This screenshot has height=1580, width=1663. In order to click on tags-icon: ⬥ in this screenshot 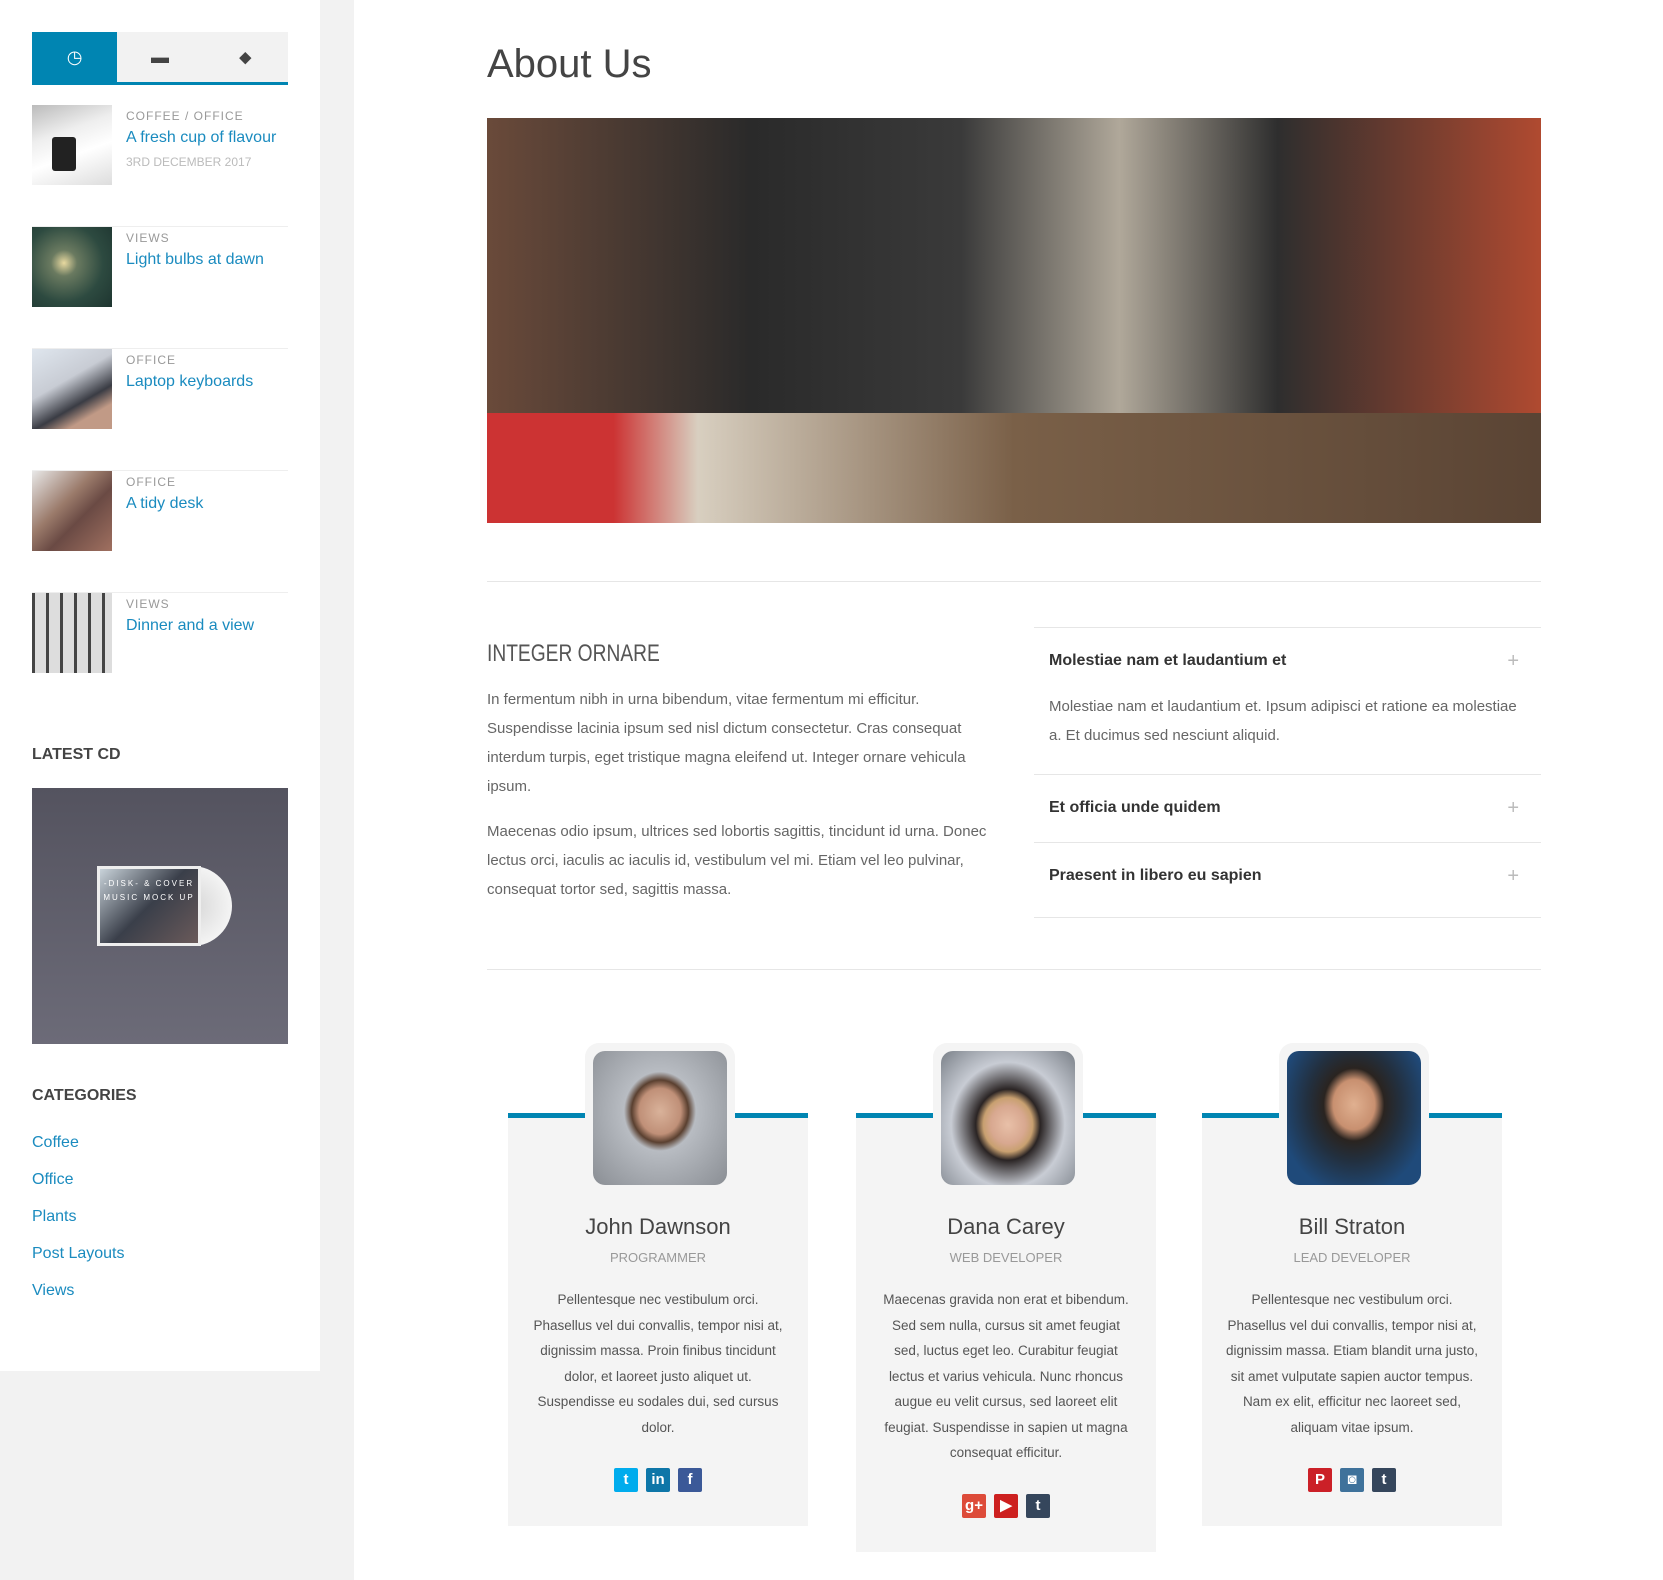, I will do `click(245, 56)`.